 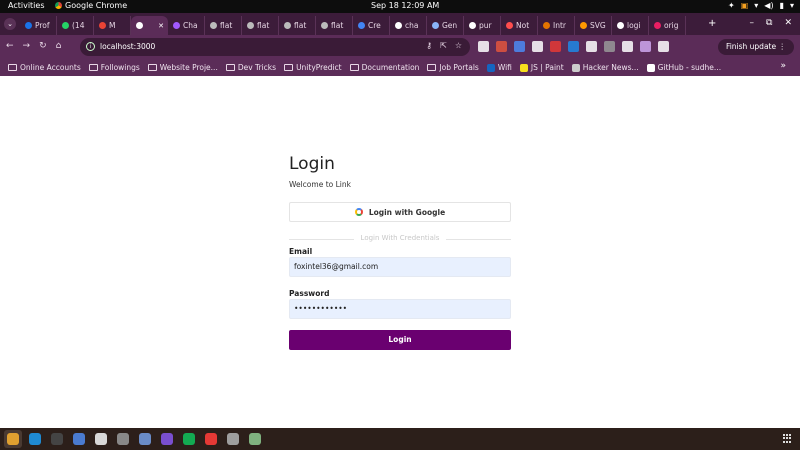 What do you see at coordinates (429, 45) in the screenshot?
I see `password-key-icon: ⚷` at bounding box center [429, 45].